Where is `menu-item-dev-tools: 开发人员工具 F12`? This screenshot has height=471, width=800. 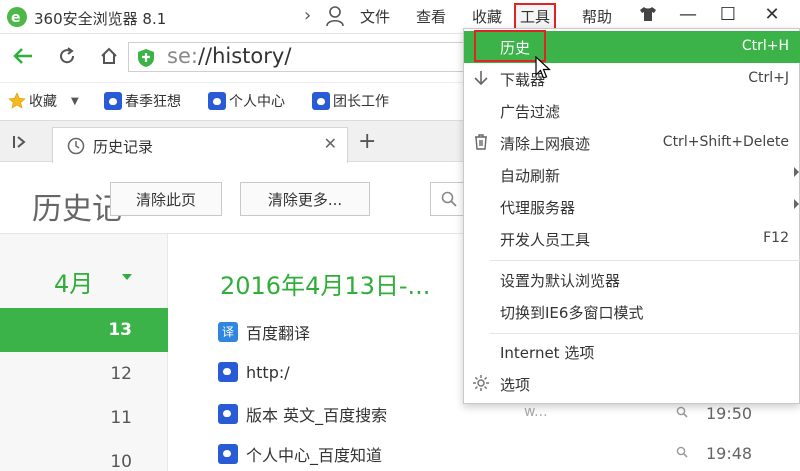 menu-item-dev-tools: 开发人员工具 F12 is located at coordinates (632, 239).